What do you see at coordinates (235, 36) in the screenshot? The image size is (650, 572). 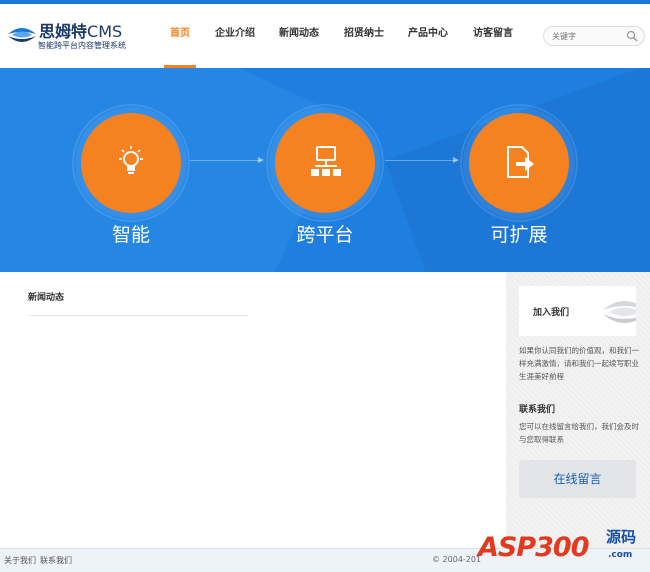 I see `nav-item-about: 企业介绍` at bounding box center [235, 36].